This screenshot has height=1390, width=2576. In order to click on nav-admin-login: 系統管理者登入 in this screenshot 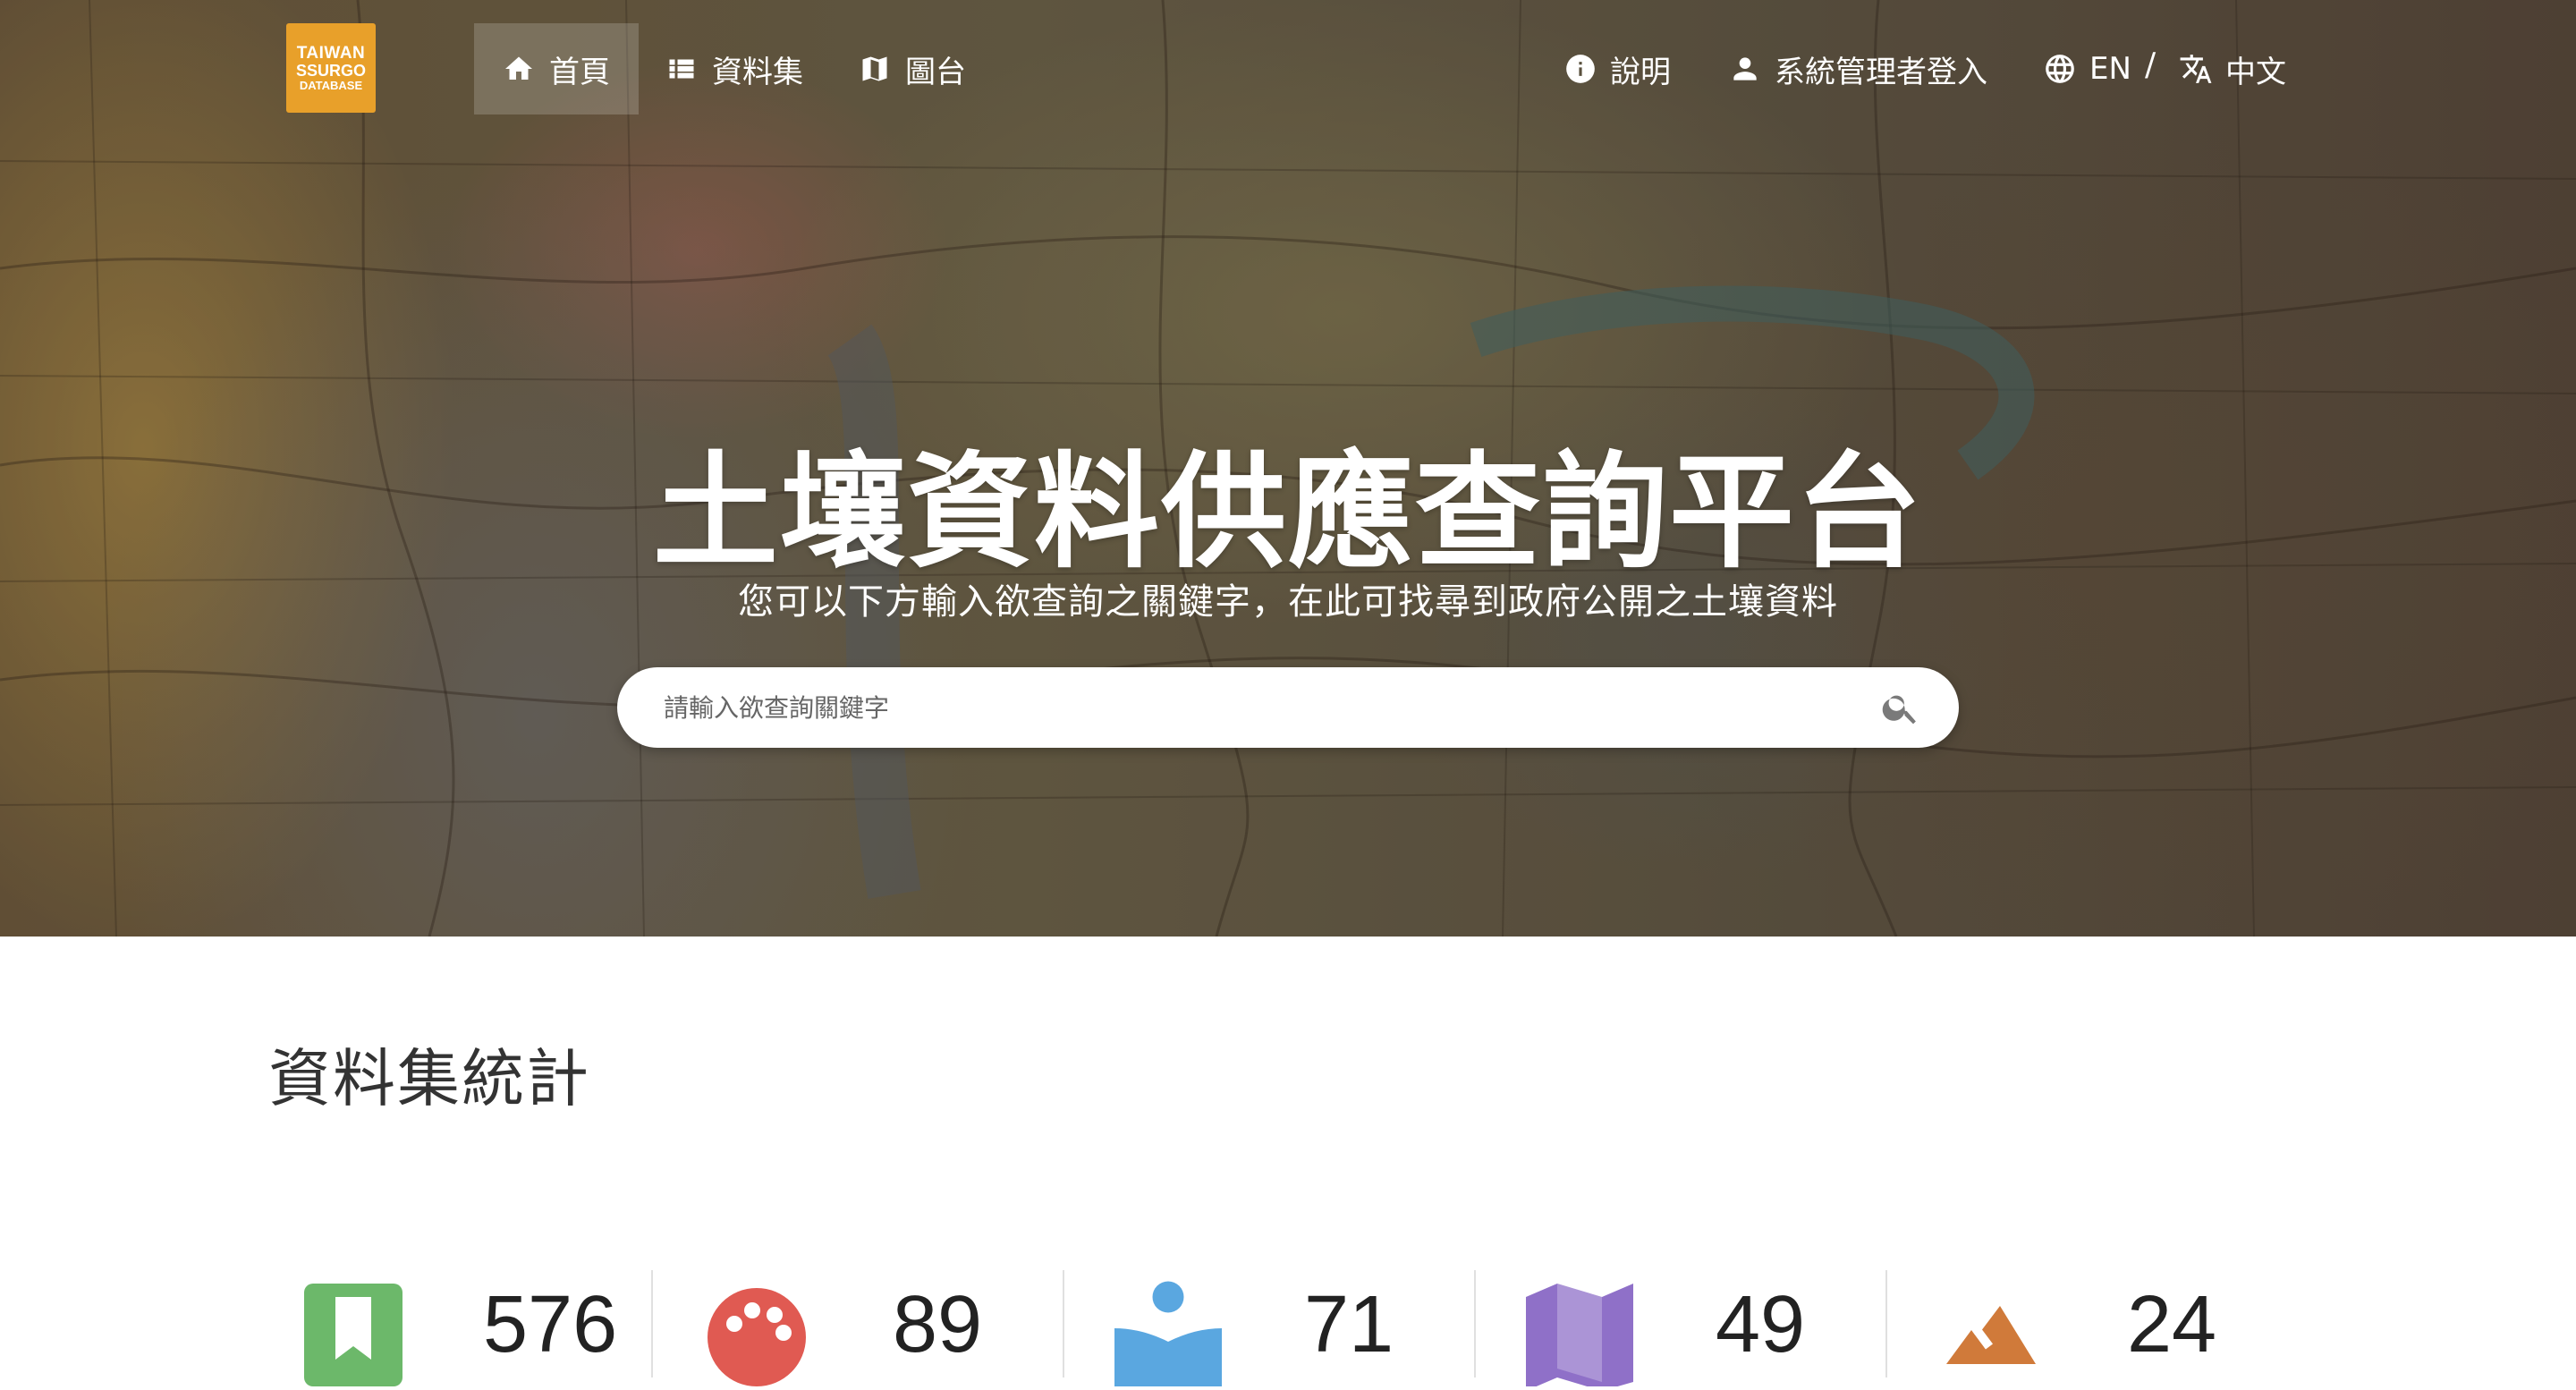, I will do `click(1857, 68)`.